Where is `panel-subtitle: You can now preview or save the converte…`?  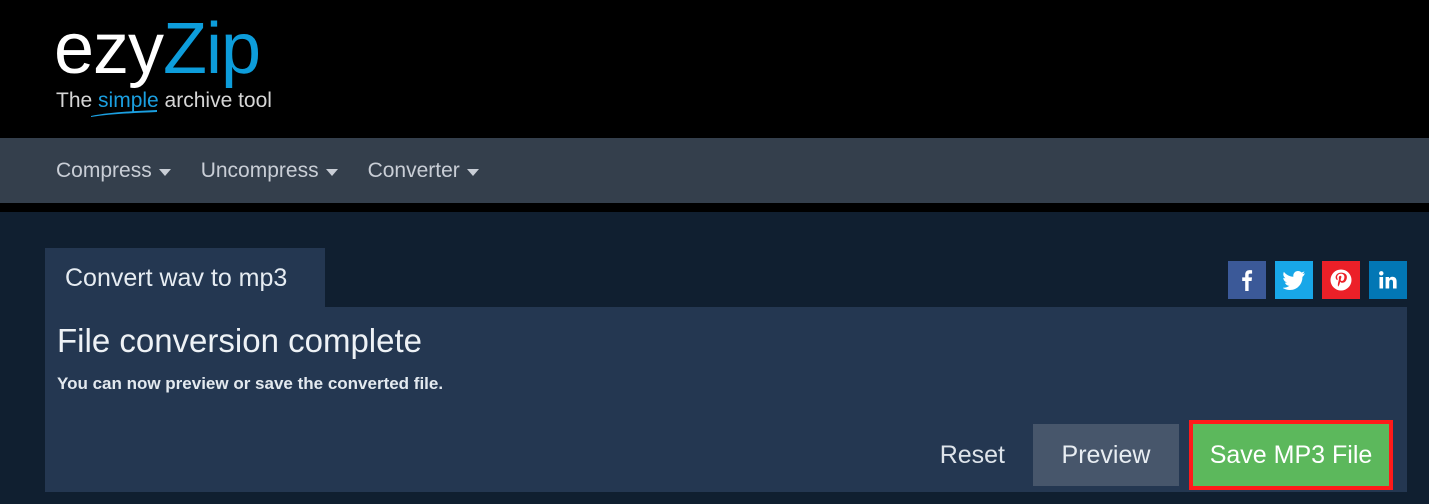
panel-subtitle: You can now preview or save the converte… is located at coordinates (250, 383).